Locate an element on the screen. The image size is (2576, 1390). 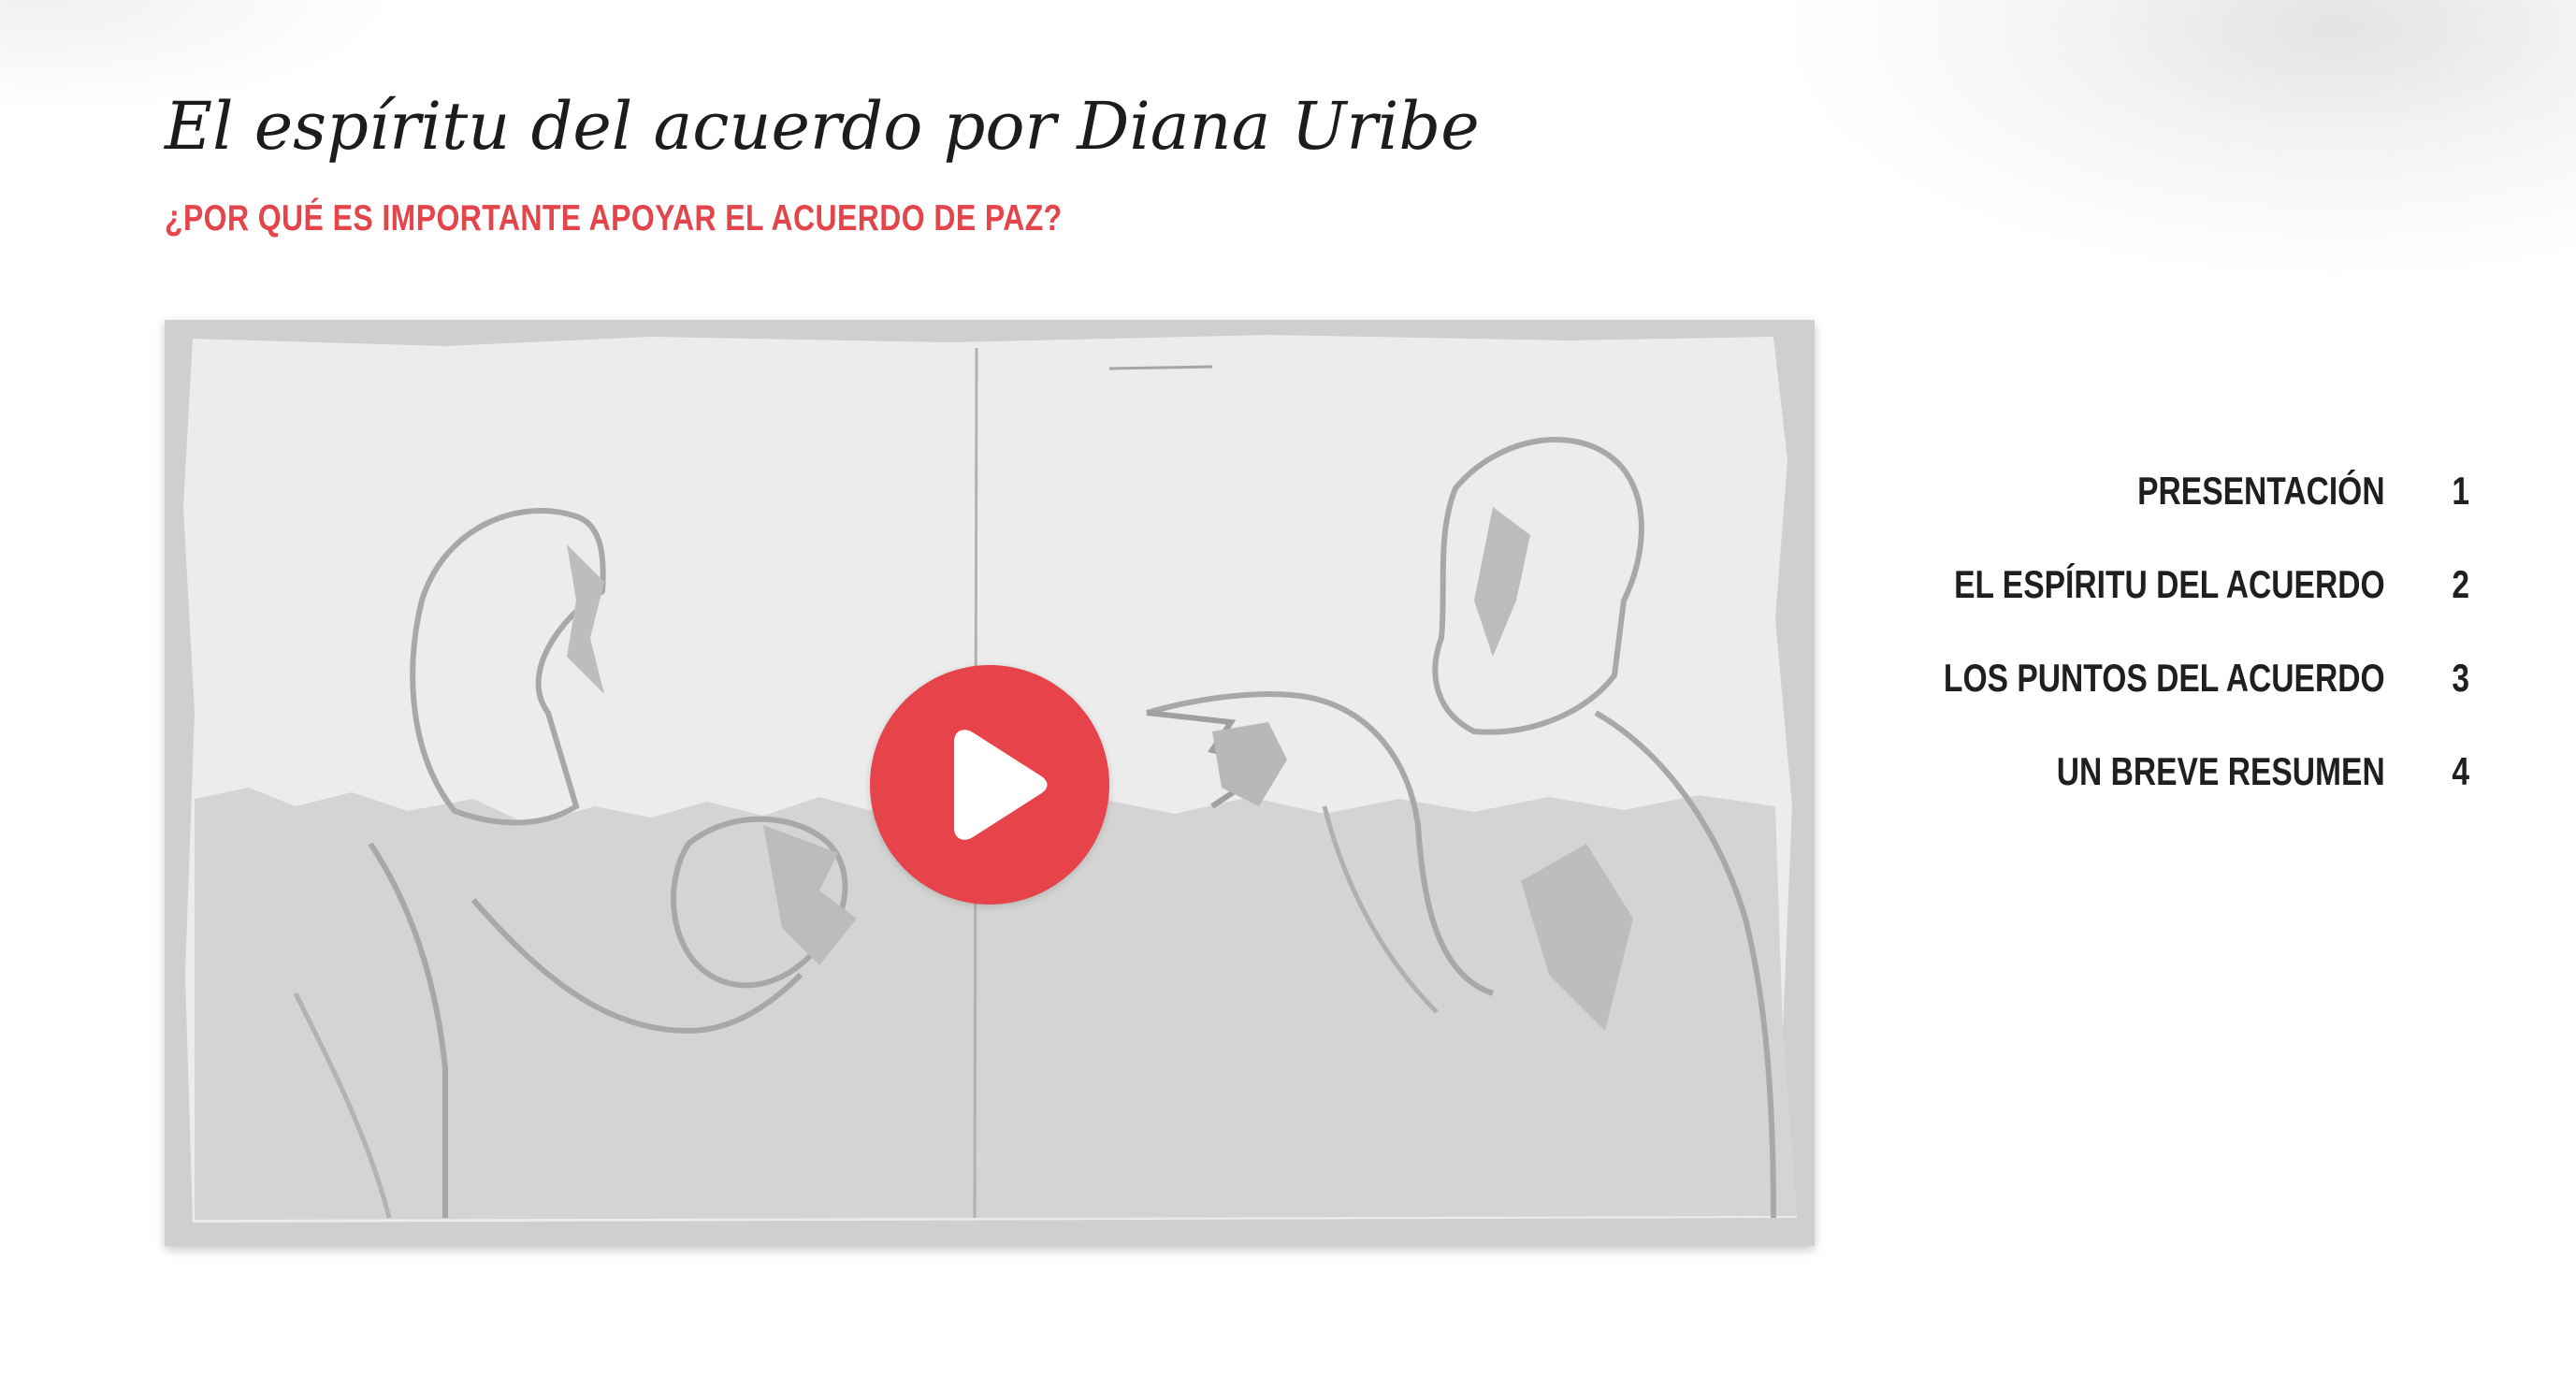
chapter-item-los-puntos-del-acuerdo: LOS PUNTOS DEL ACUERDO 3 is located at coordinates (2188, 678).